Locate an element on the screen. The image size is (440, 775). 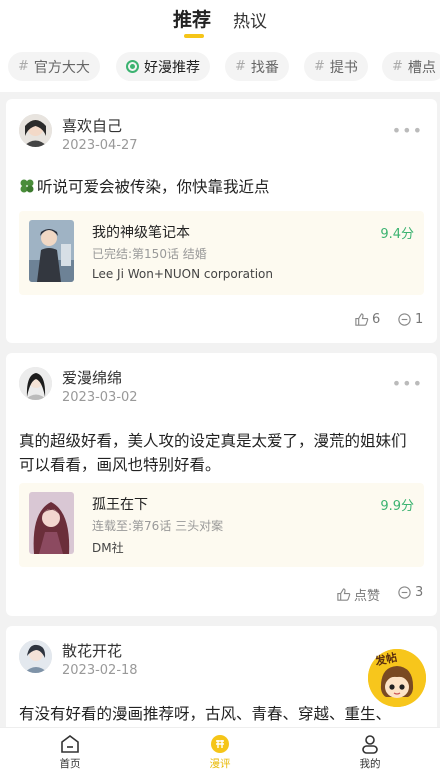
post-text: 听说可爱会被传染，你快靠我近点 is located at coordinates (219, 187).